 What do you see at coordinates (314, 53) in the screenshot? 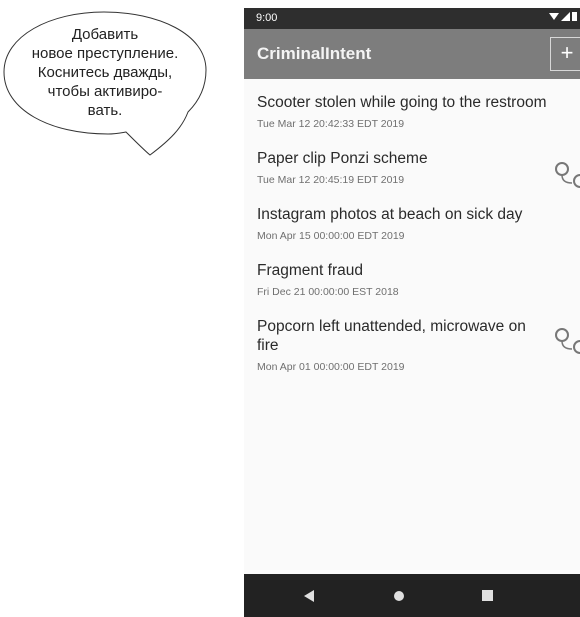
I see `app-title: CriminalIntent` at bounding box center [314, 53].